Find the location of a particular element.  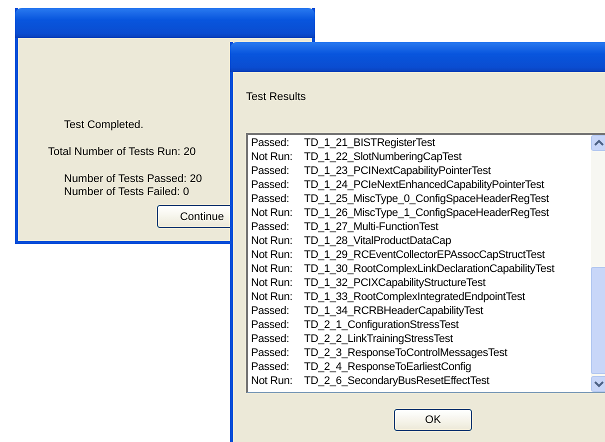

test-name: TD_1_27_Multi-FunctionTest is located at coordinates (371, 227).